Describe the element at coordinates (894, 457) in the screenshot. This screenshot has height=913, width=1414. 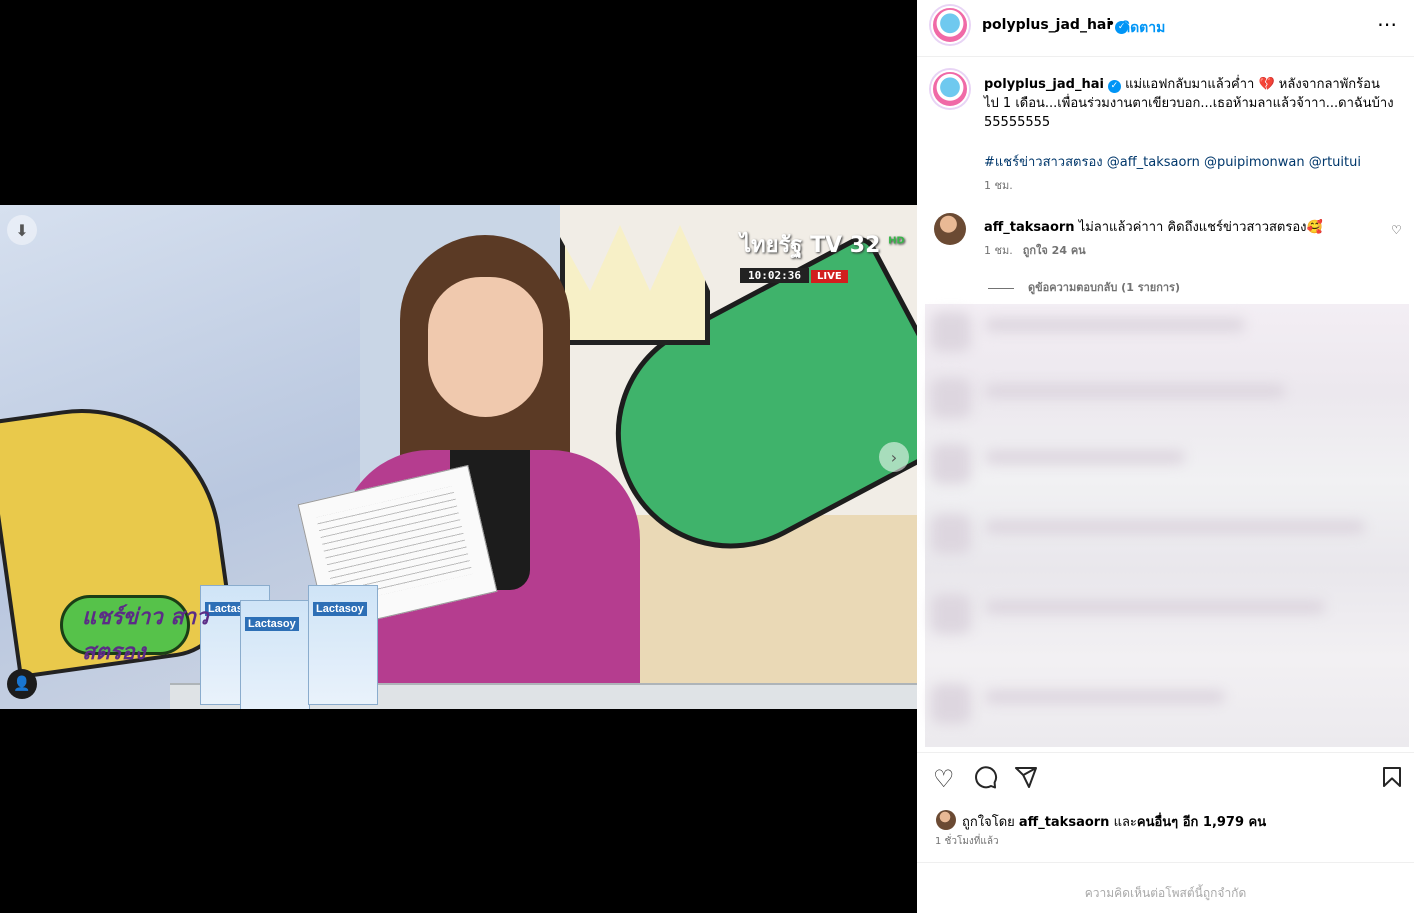
I see `next-slide-button: ›` at that location.